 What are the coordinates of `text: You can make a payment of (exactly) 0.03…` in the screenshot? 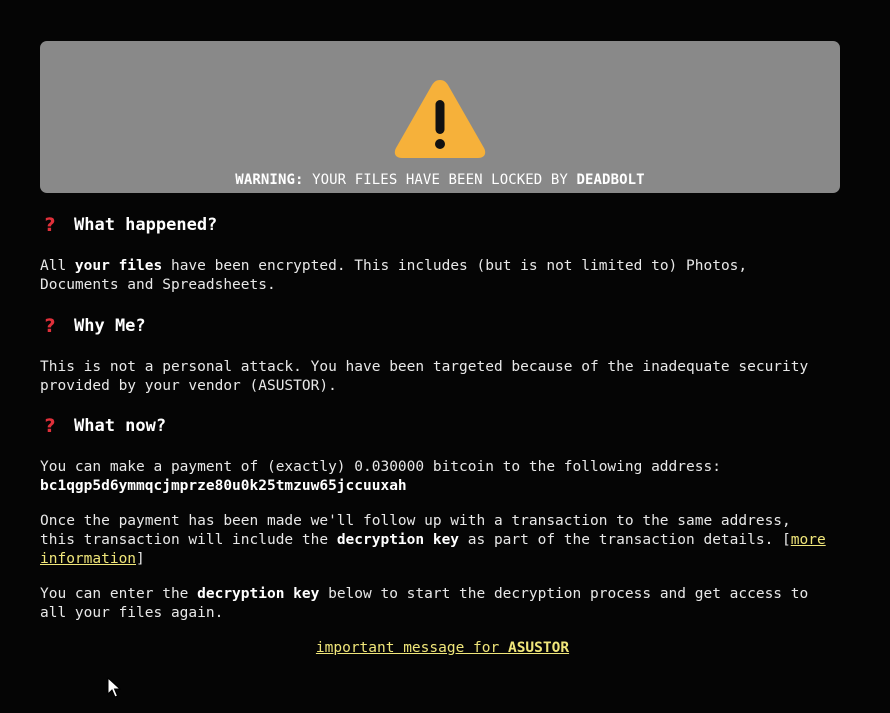 It's located at (380, 467).